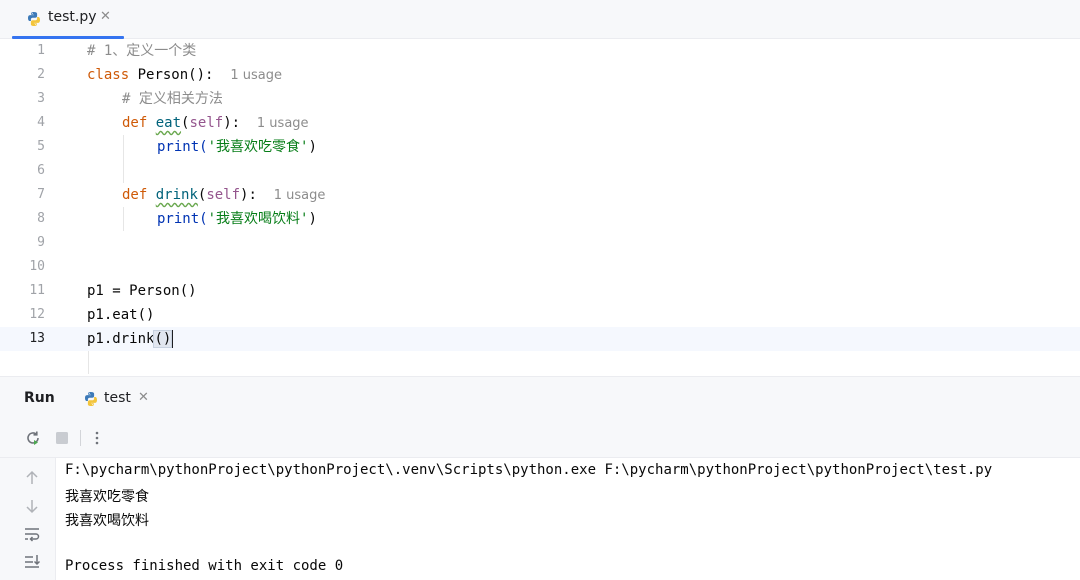 This screenshot has width=1080, height=580. What do you see at coordinates (32, 478) in the screenshot?
I see `arrow-up-icon` at bounding box center [32, 478].